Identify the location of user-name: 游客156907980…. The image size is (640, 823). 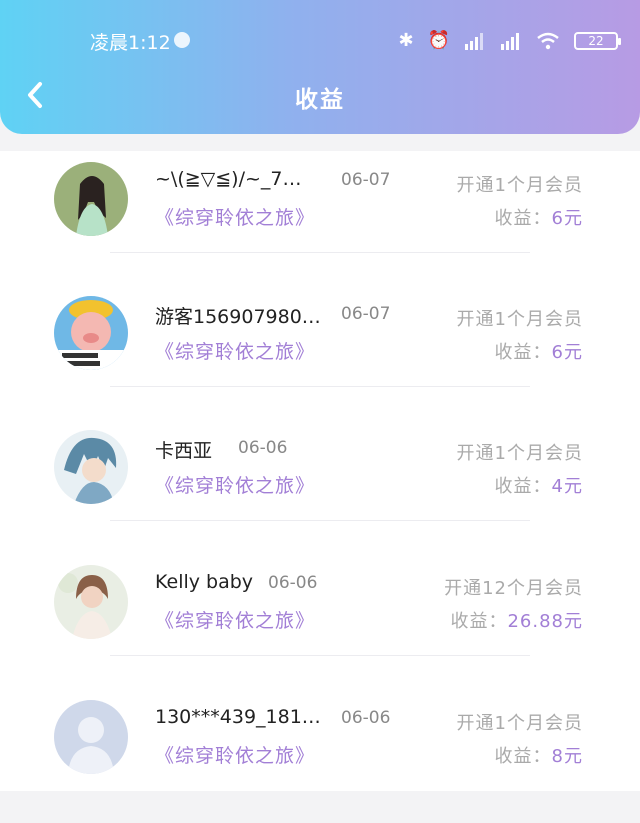
(238, 317).